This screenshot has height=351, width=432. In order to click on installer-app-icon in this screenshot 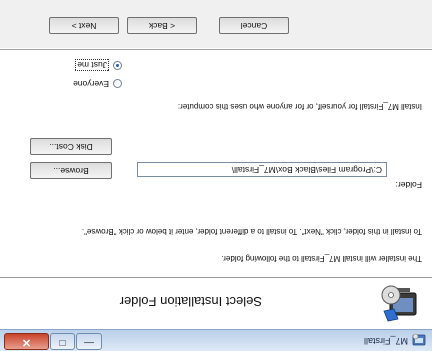, I will do `click(419, 339)`.